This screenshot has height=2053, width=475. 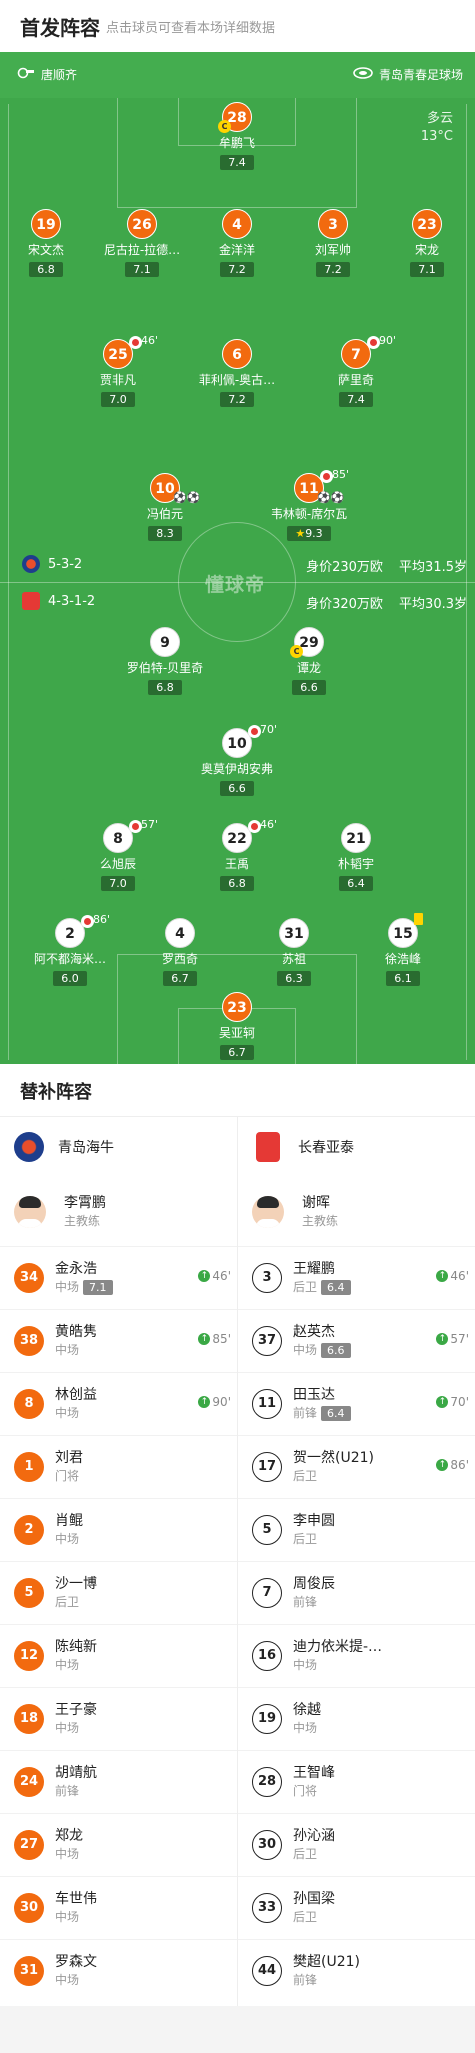 What do you see at coordinates (237, 883) in the screenshot?
I see `player-rating: 6.8` at bounding box center [237, 883].